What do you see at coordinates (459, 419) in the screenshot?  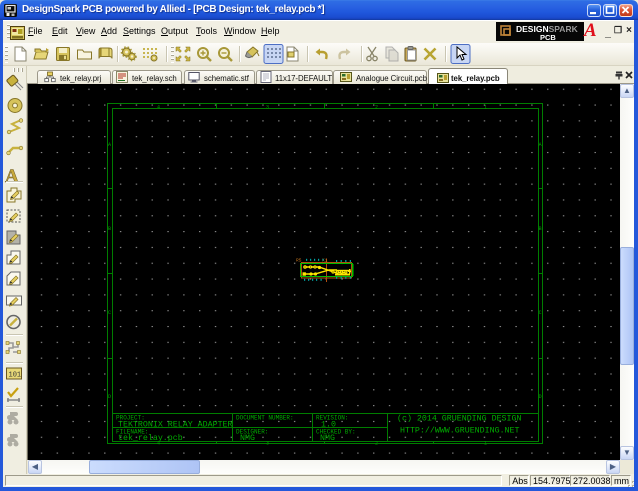 I see `svg-text: (c) 2014 GRUENDING DESIGN` at bounding box center [459, 419].